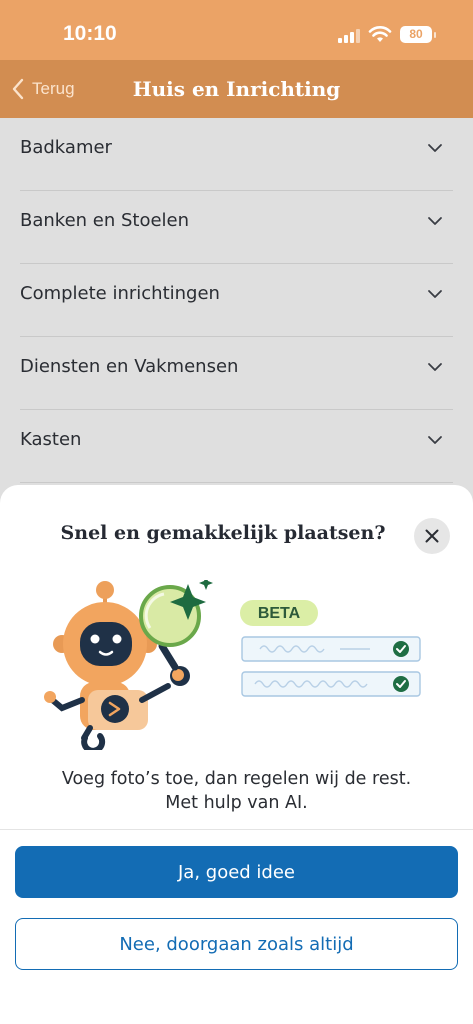 Image resolution: width=473 pixels, height=1024 pixels. I want to click on status-time: 10:10, so click(90, 33).